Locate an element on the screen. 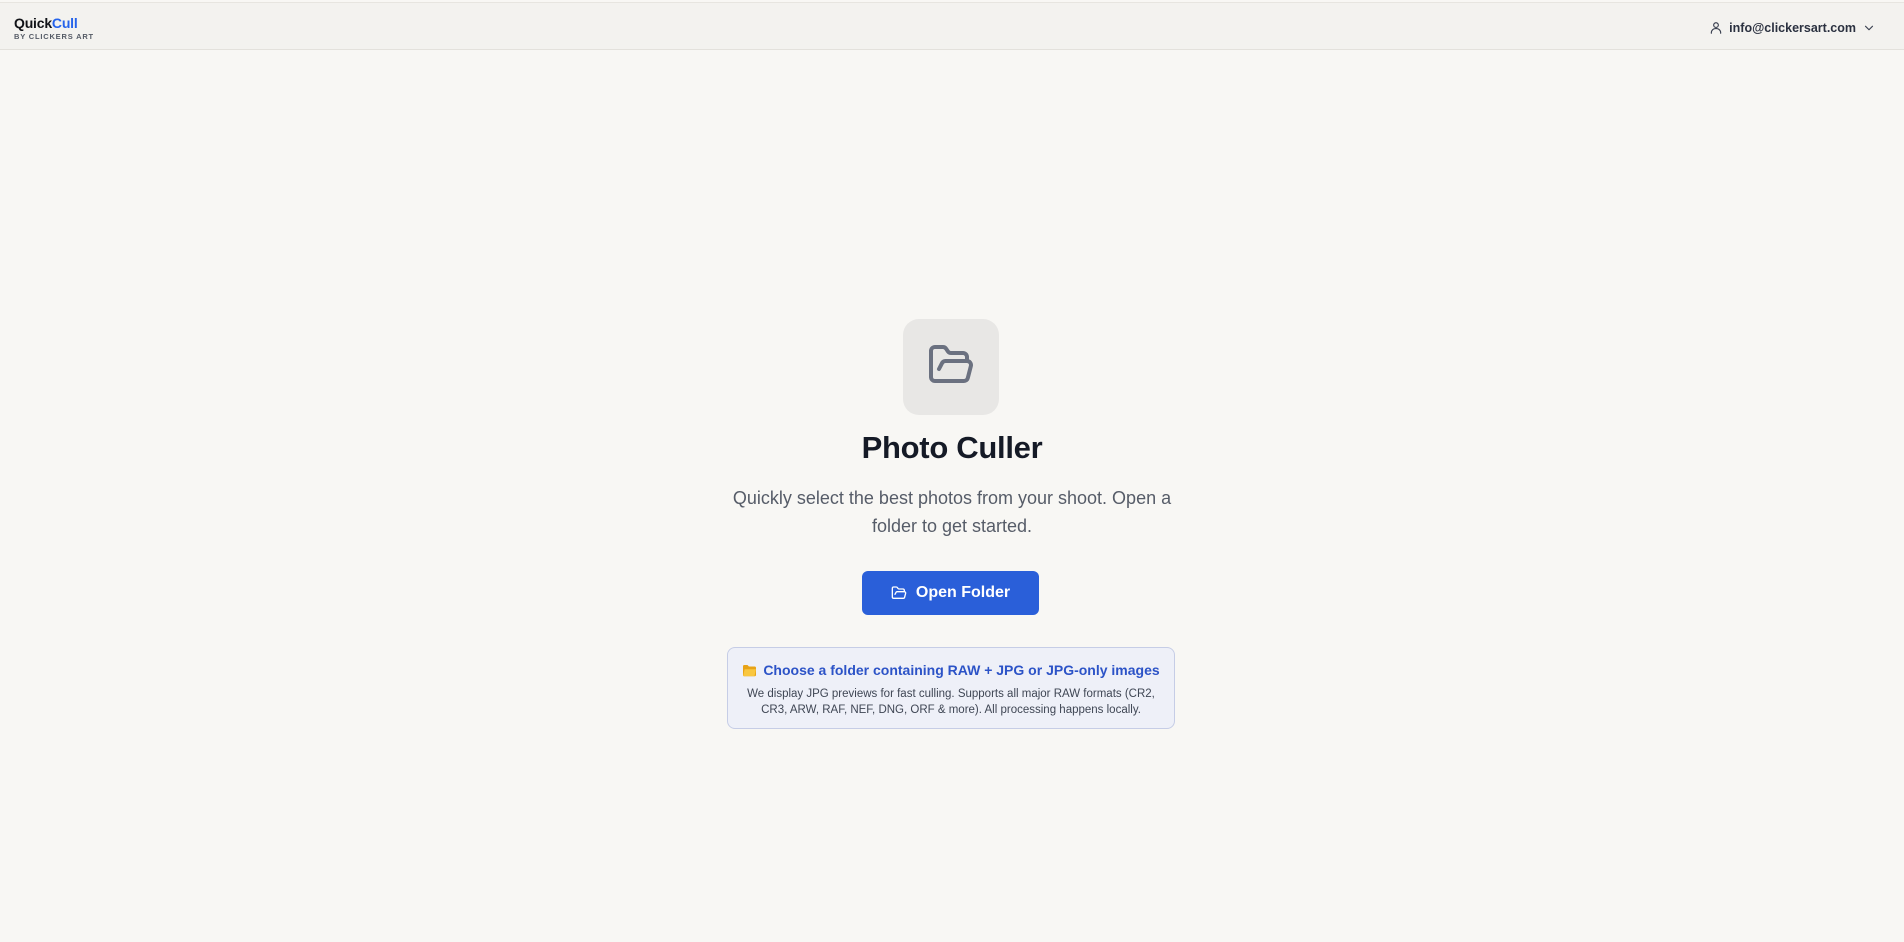  folder-emoji-icon is located at coordinates (749, 670).